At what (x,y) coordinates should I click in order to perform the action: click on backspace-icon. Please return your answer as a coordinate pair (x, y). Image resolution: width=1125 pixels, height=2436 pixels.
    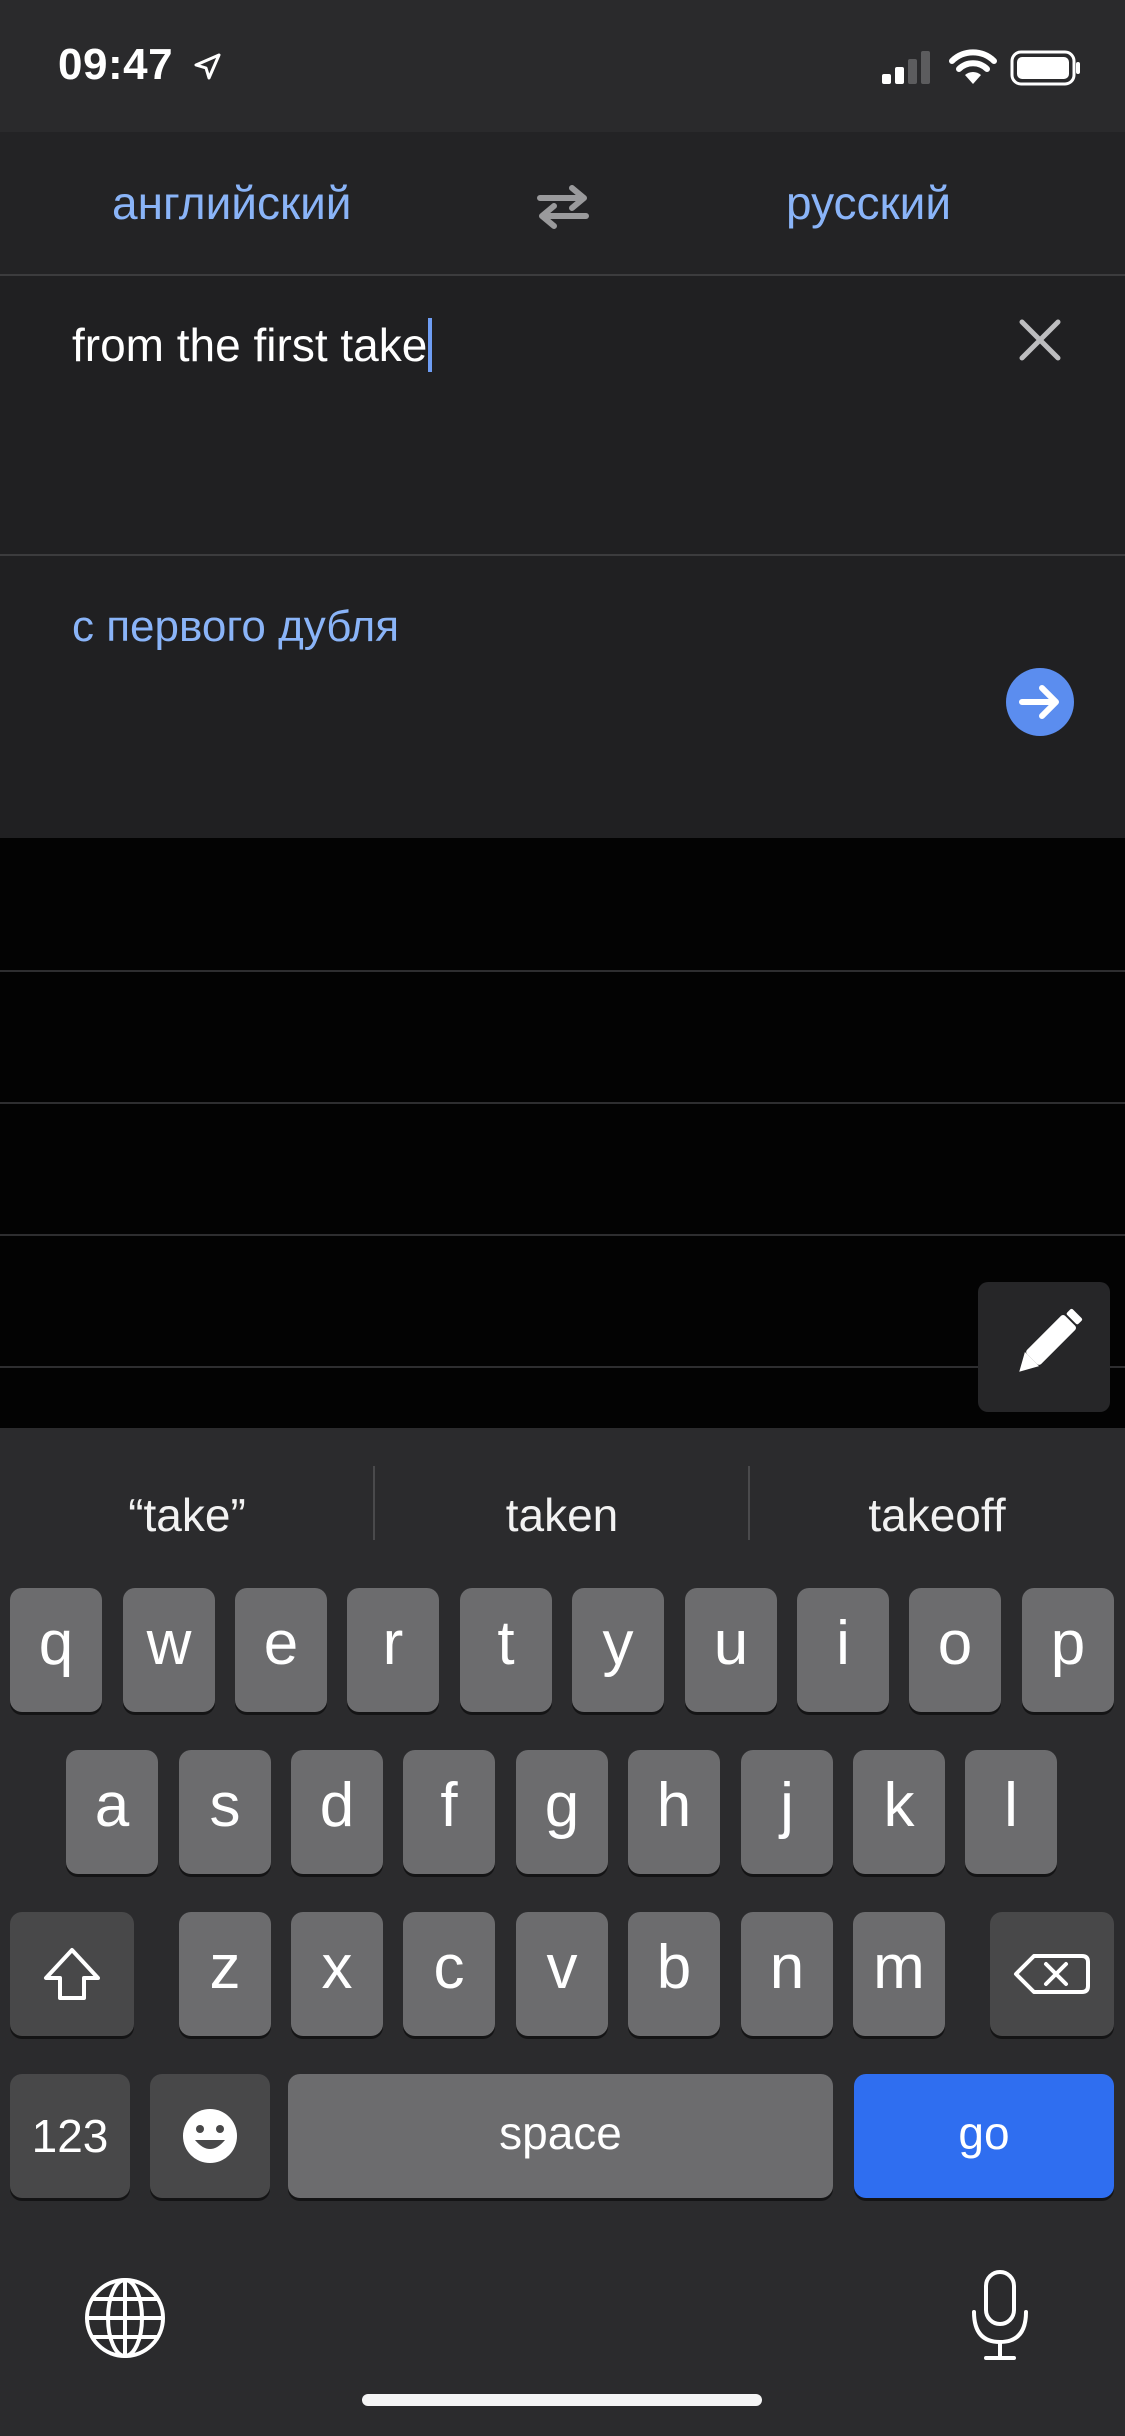
    Looking at the image, I should click on (1052, 1974).